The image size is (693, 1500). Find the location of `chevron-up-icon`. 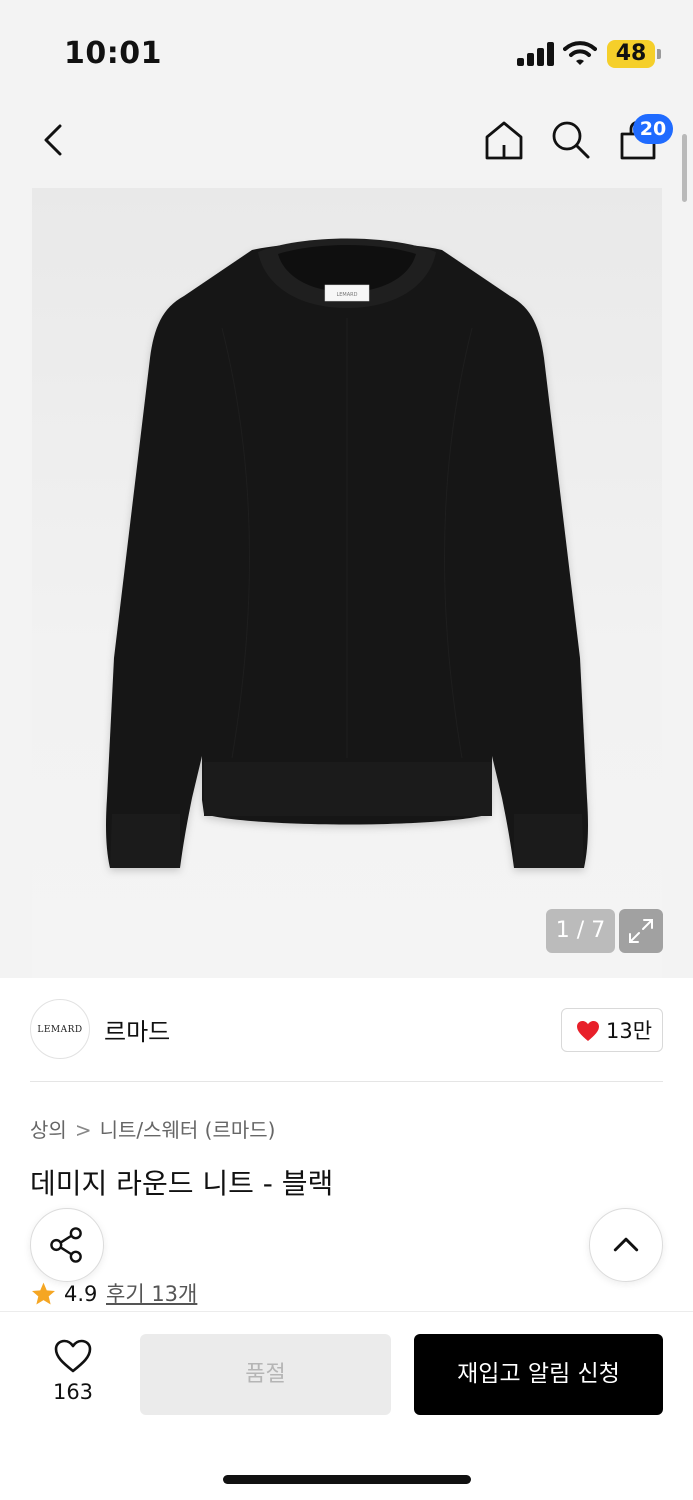

chevron-up-icon is located at coordinates (626, 1244).